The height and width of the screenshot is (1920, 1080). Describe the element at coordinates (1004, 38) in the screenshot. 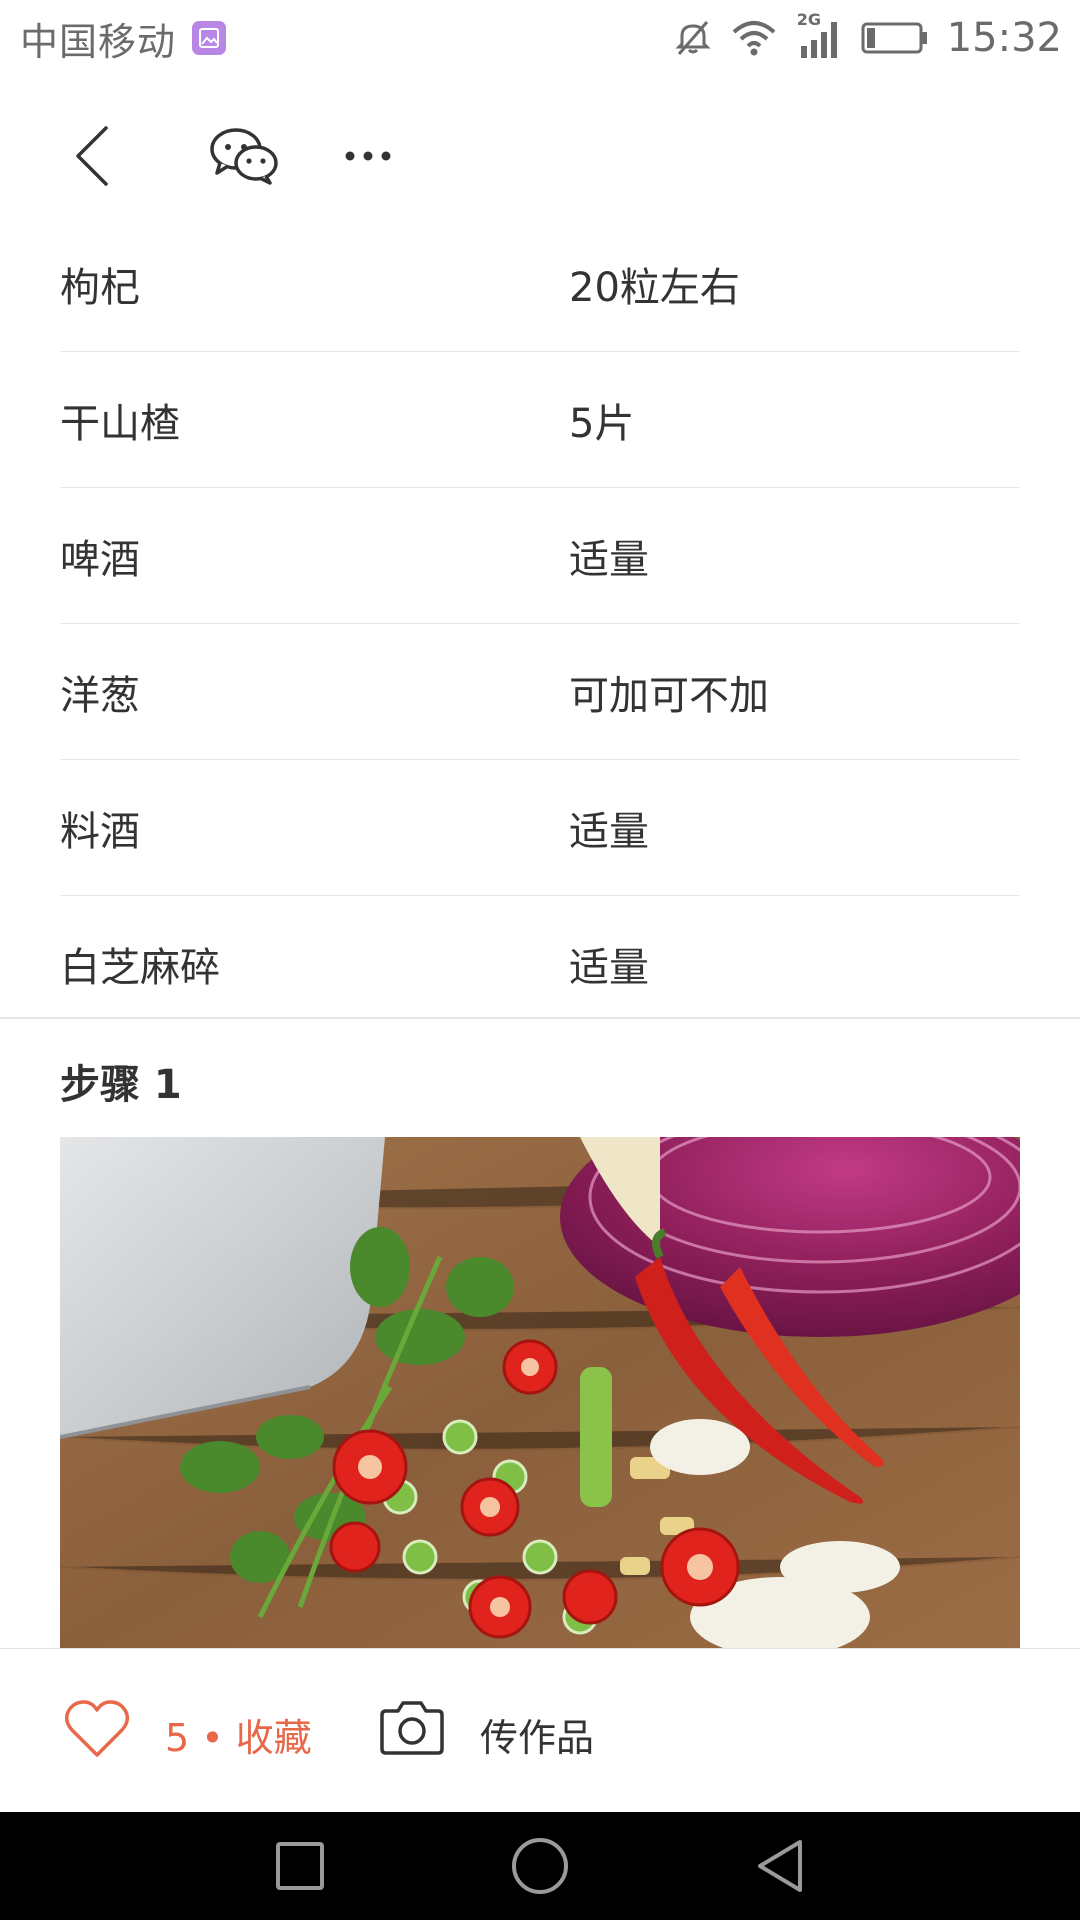

I see `clock: 15:32` at that location.